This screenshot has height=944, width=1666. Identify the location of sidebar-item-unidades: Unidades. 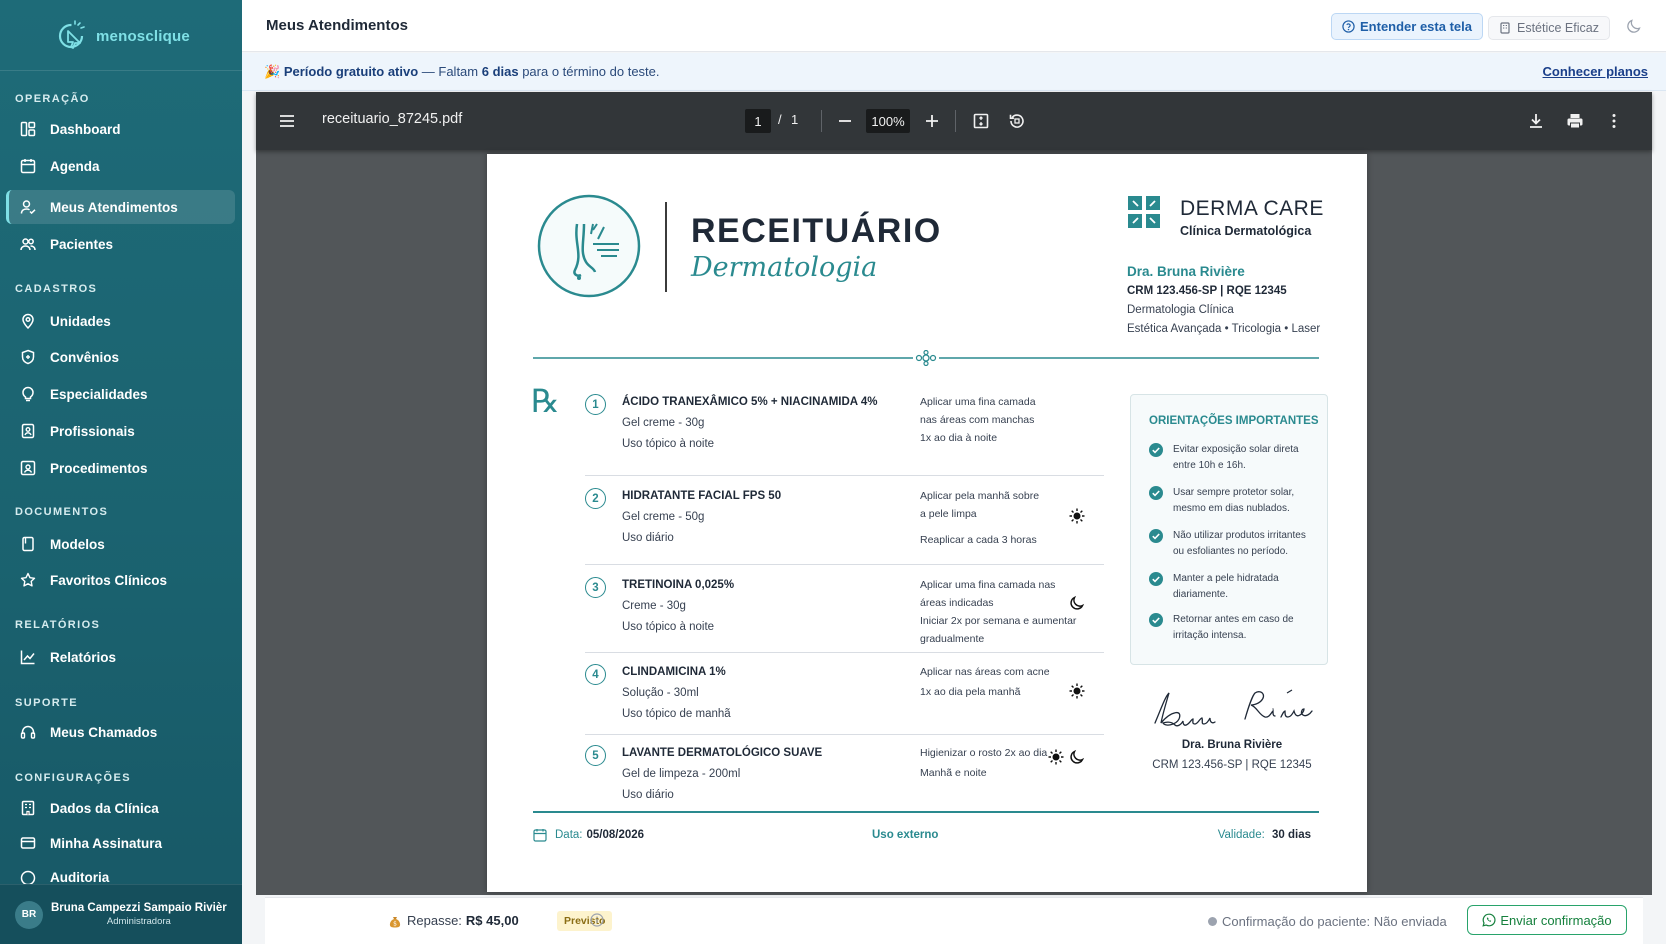
(120, 321).